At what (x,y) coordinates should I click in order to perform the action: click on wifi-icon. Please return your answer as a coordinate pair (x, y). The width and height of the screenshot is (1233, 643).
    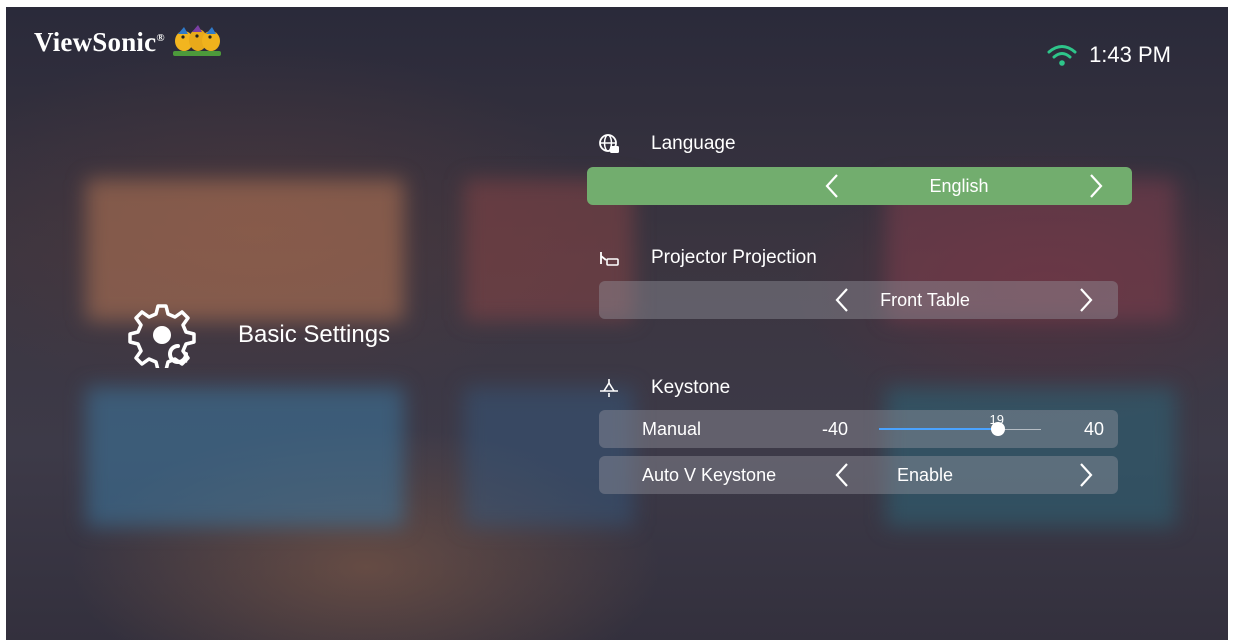
    Looking at the image, I should click on (1062, 55).